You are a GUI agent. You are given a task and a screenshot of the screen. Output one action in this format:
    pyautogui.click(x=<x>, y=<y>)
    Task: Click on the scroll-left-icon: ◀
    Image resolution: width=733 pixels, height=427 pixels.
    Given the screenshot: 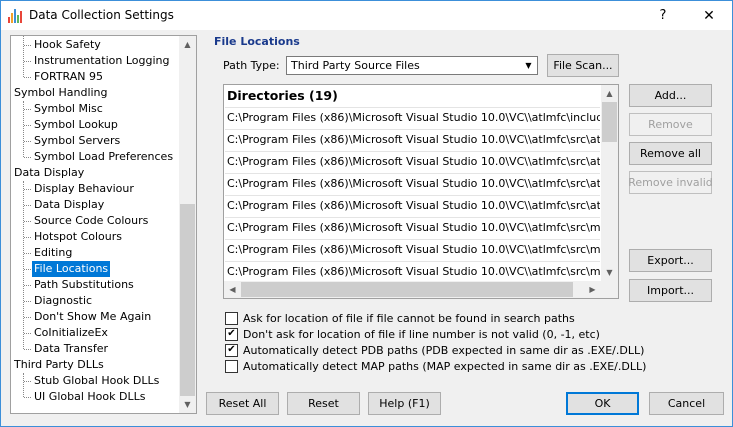 What is the action you would take?
    pyautogui.click(x=232, y=289)
    